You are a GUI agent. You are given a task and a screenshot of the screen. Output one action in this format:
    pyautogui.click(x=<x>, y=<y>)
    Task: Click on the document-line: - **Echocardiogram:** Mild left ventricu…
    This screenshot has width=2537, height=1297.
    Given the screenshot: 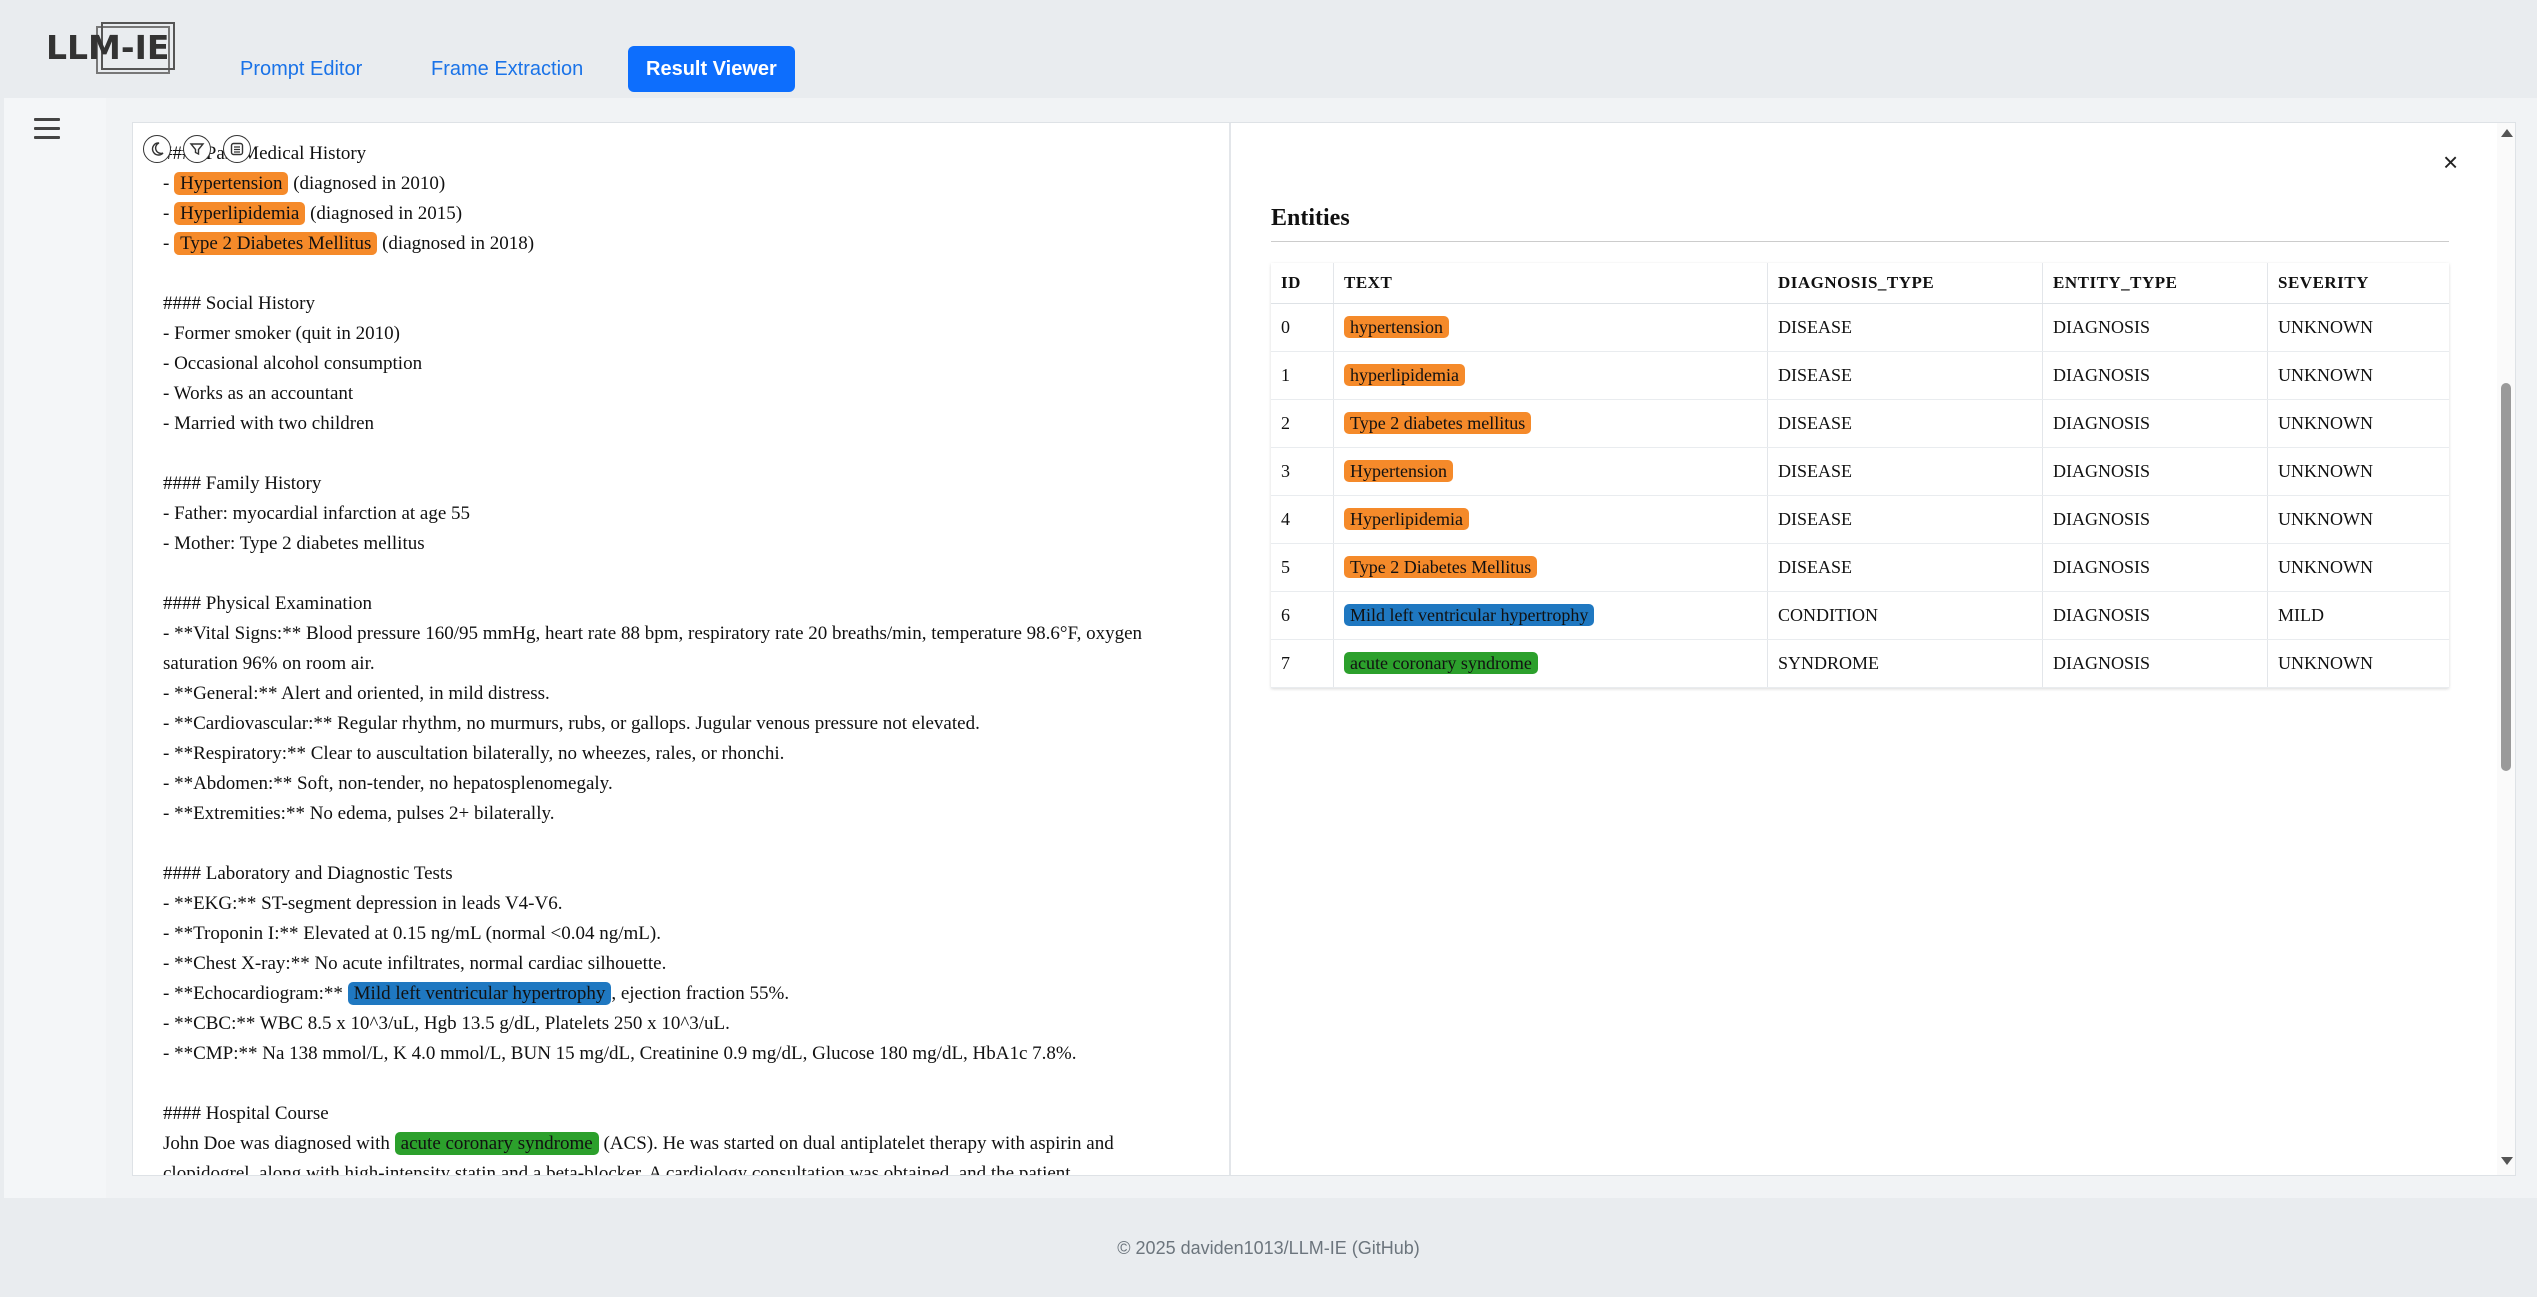 What is the action you would take?
    pyautogui.click(x=688, y=994)
    